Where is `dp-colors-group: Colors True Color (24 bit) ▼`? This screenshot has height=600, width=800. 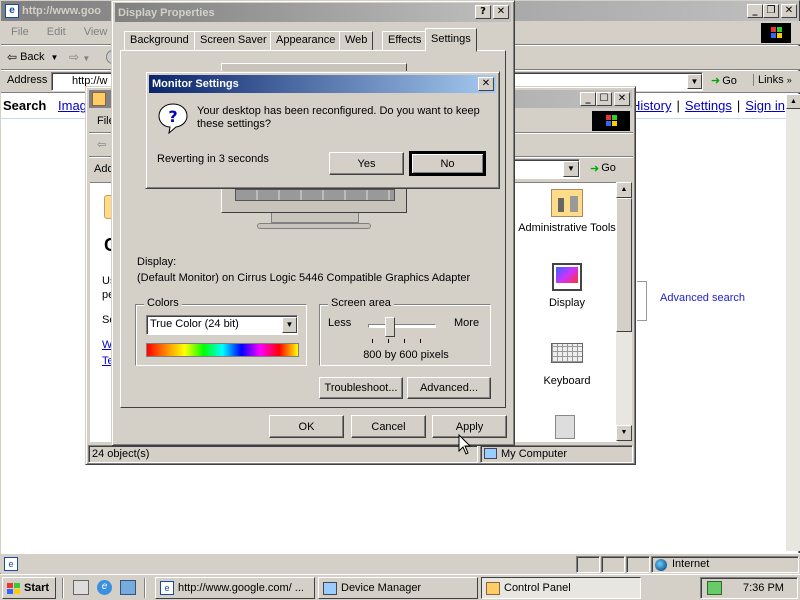 dp-colors-group: Colors True Color (24 bit) ▼ is located at coordinates (221, 331).